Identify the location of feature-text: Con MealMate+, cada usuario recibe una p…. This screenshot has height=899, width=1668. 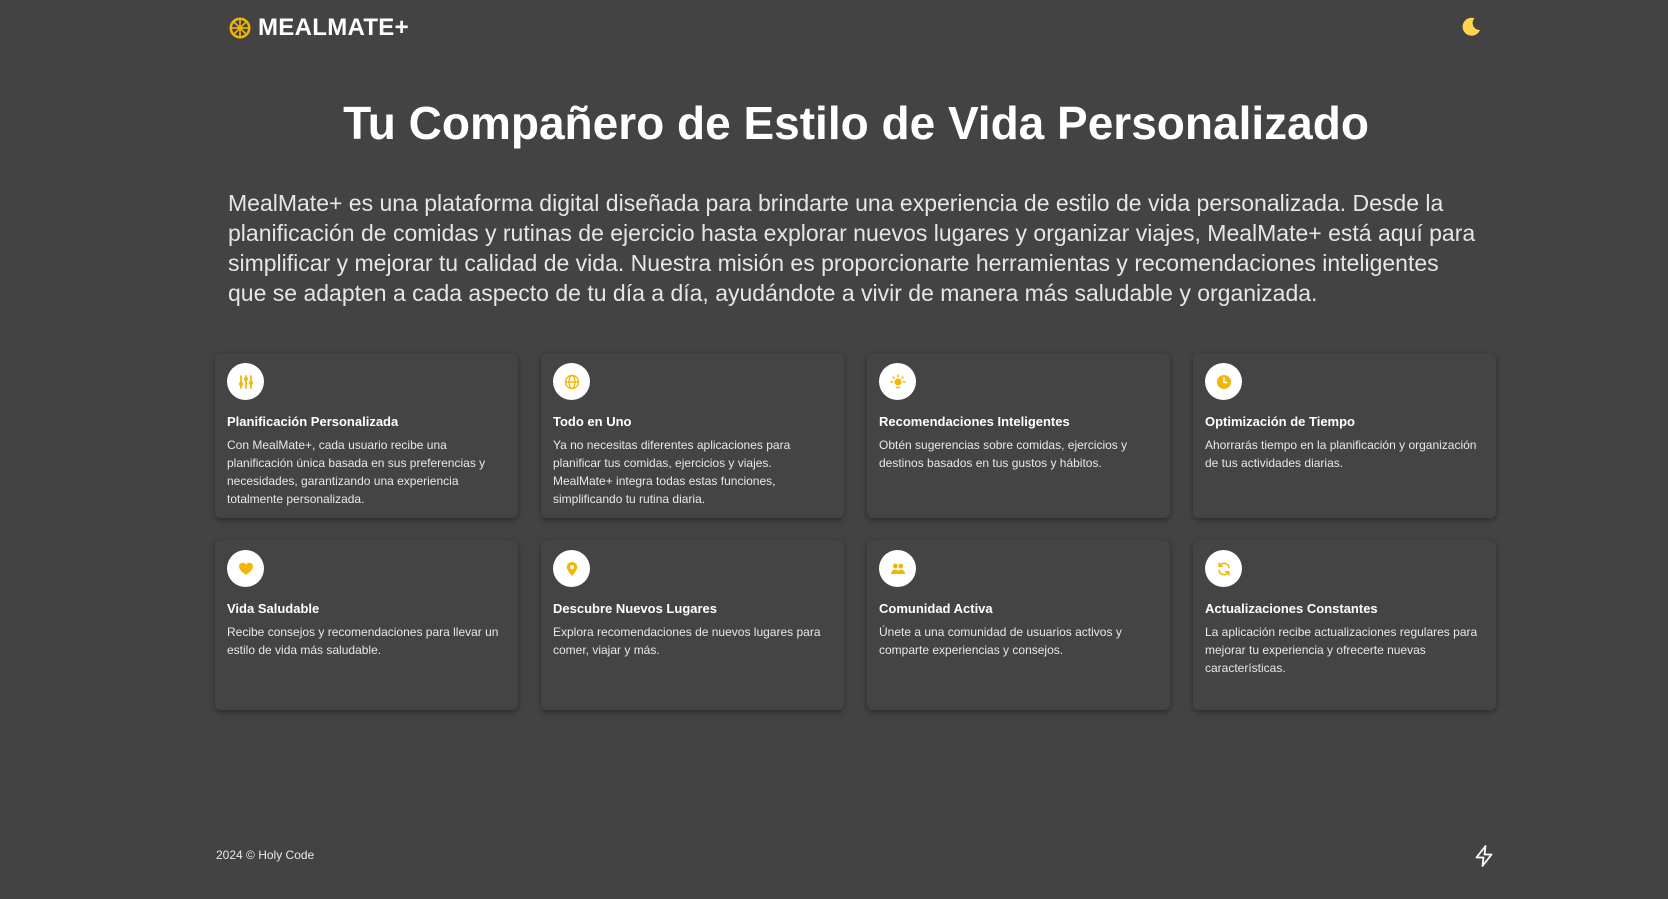
(356, 472).